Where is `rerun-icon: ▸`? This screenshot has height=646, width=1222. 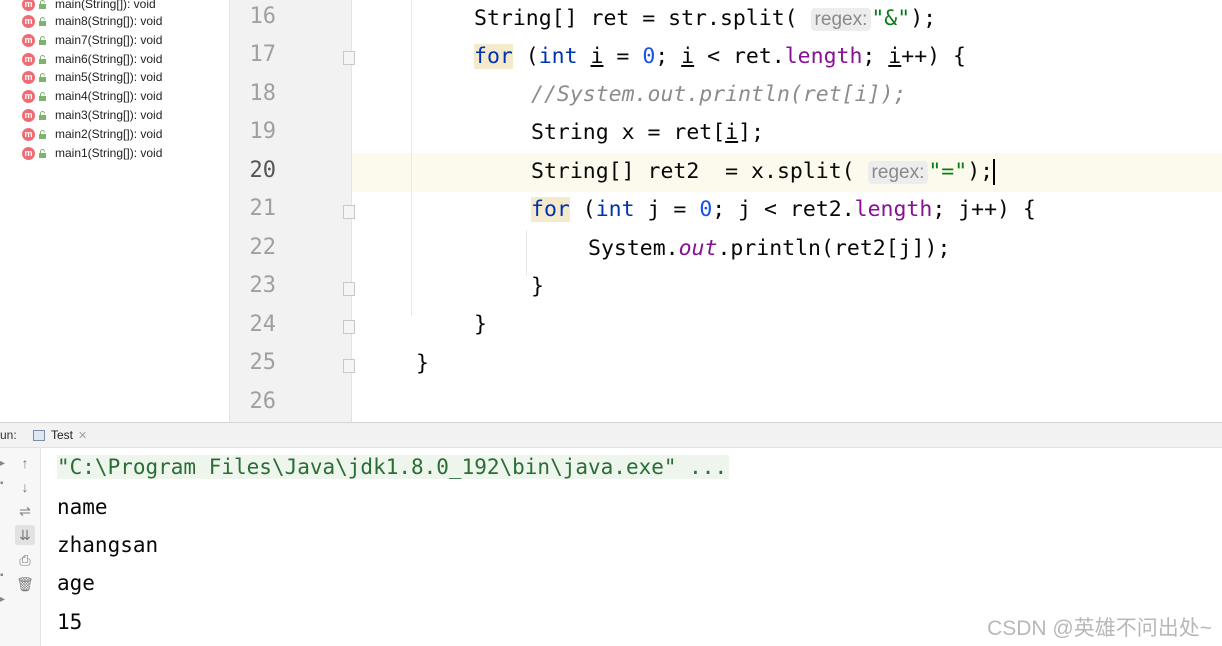
rerun-icon: ▸ is located at coordinates (3, 463).